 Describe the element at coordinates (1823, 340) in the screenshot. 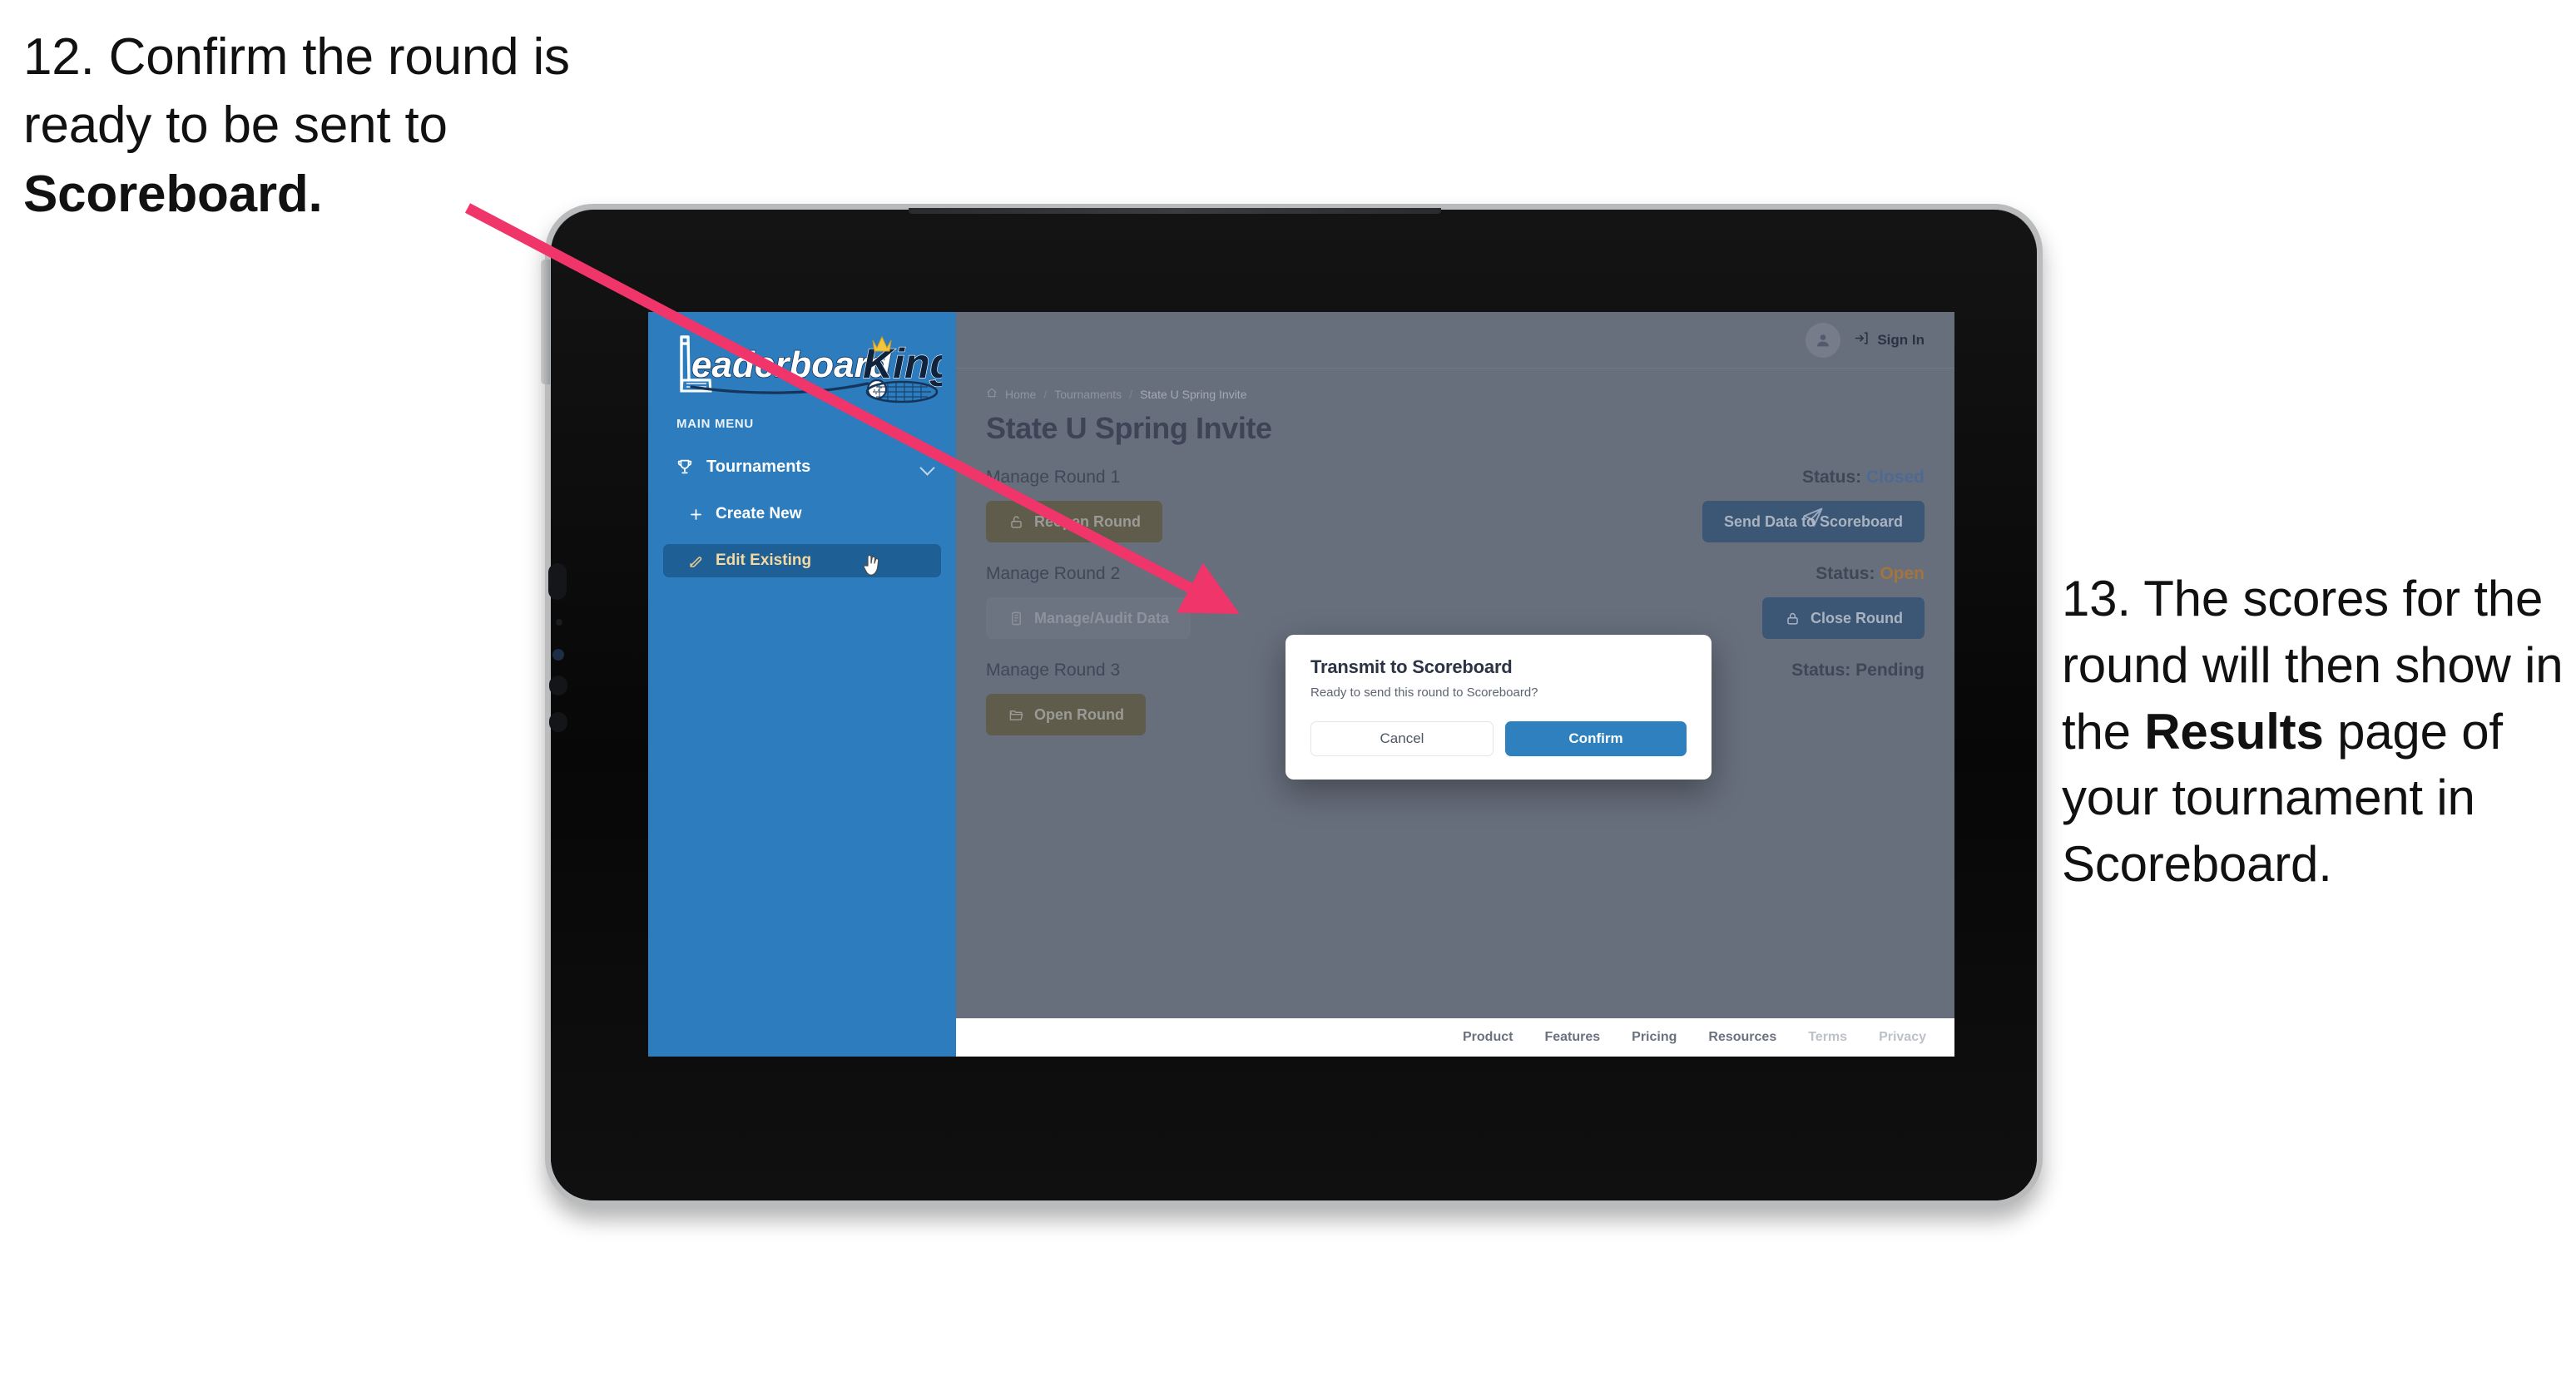

I see `user-avatar-icon` at that location.